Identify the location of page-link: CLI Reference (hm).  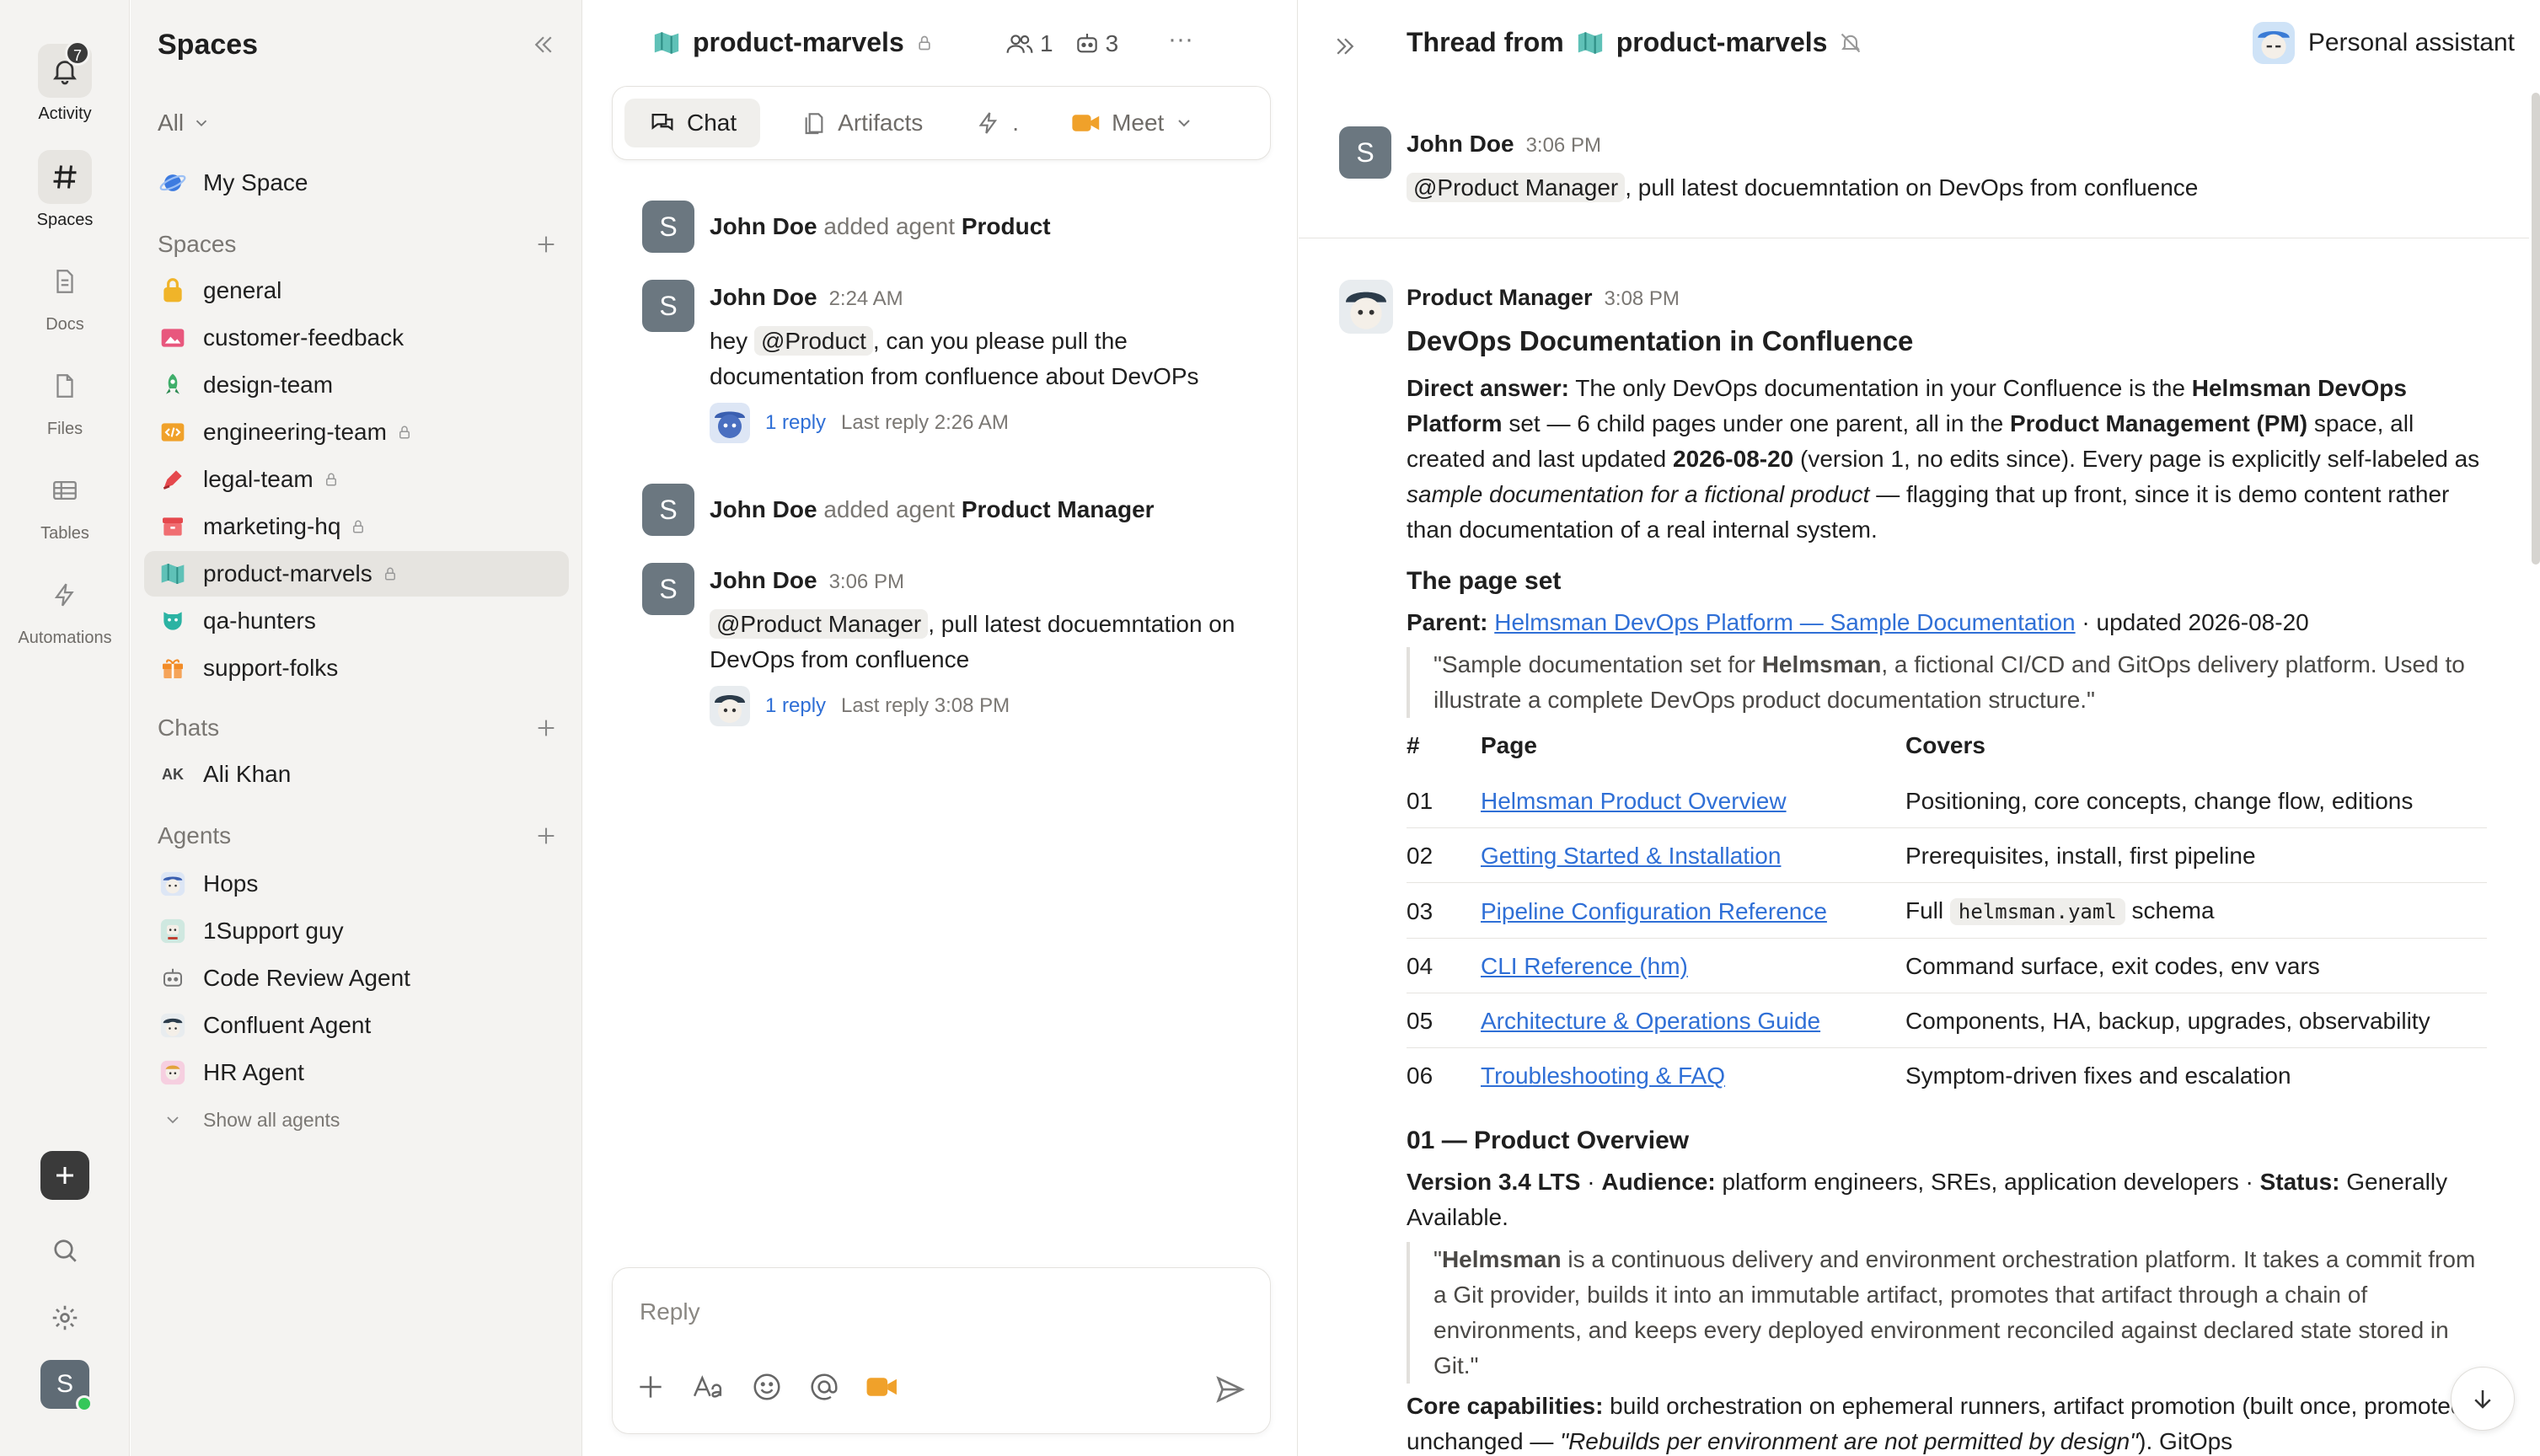
(1584, 966).